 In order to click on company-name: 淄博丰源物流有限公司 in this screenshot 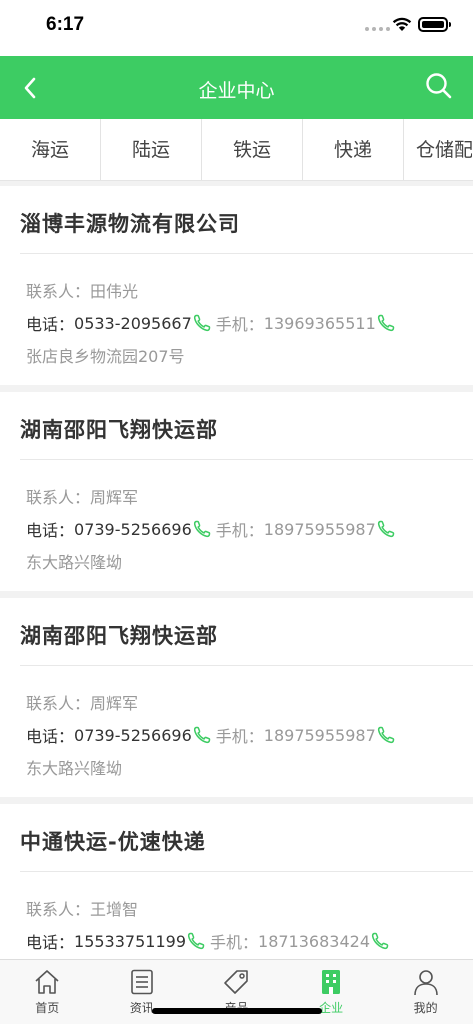, I will do `click(130, 224)`.